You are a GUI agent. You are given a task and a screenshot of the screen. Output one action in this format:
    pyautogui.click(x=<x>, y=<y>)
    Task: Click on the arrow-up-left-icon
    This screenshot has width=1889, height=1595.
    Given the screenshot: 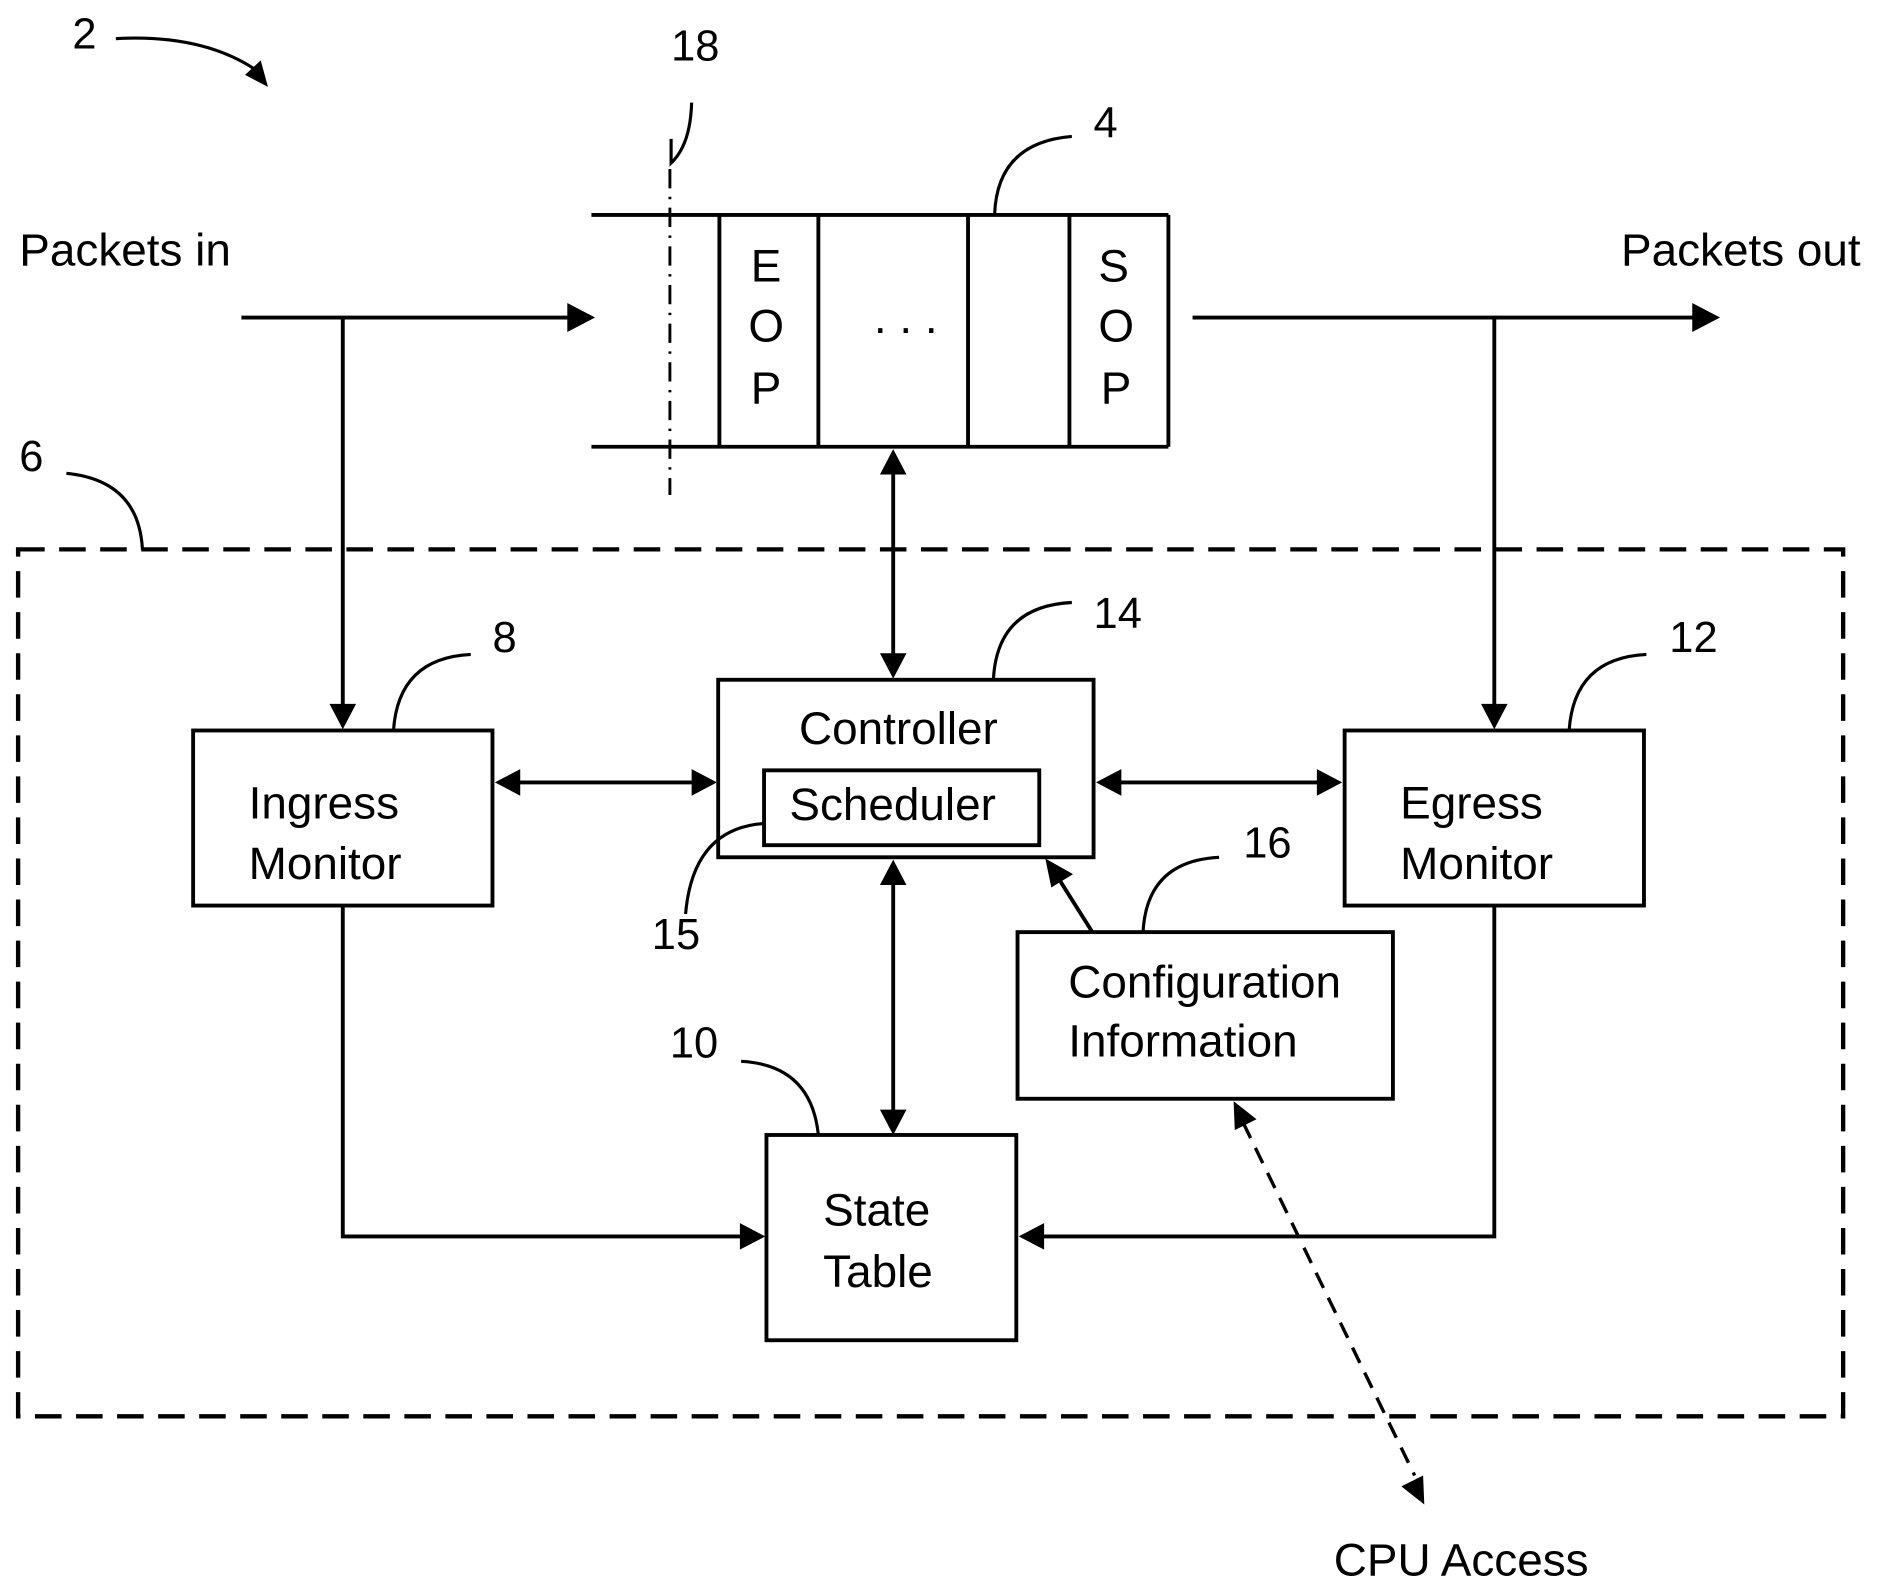 What is the action you would take?
    pyautogui.click(x=1059, y=873)
    